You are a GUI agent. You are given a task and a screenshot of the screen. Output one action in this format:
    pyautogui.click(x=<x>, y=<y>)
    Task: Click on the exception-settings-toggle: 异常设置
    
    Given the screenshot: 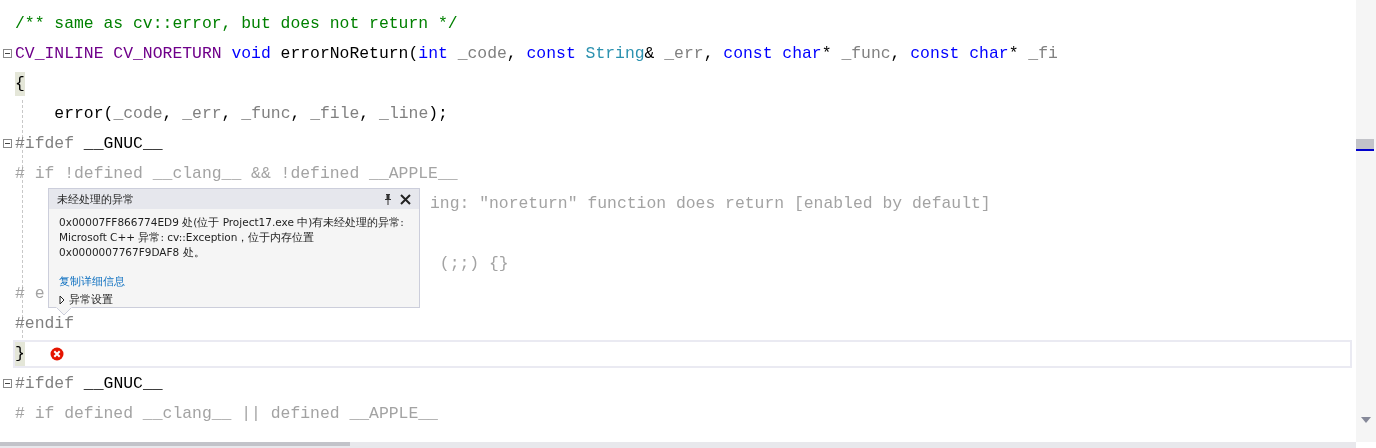 What is the action you would take?
    pyautogui.click(x=86, y=299)
    